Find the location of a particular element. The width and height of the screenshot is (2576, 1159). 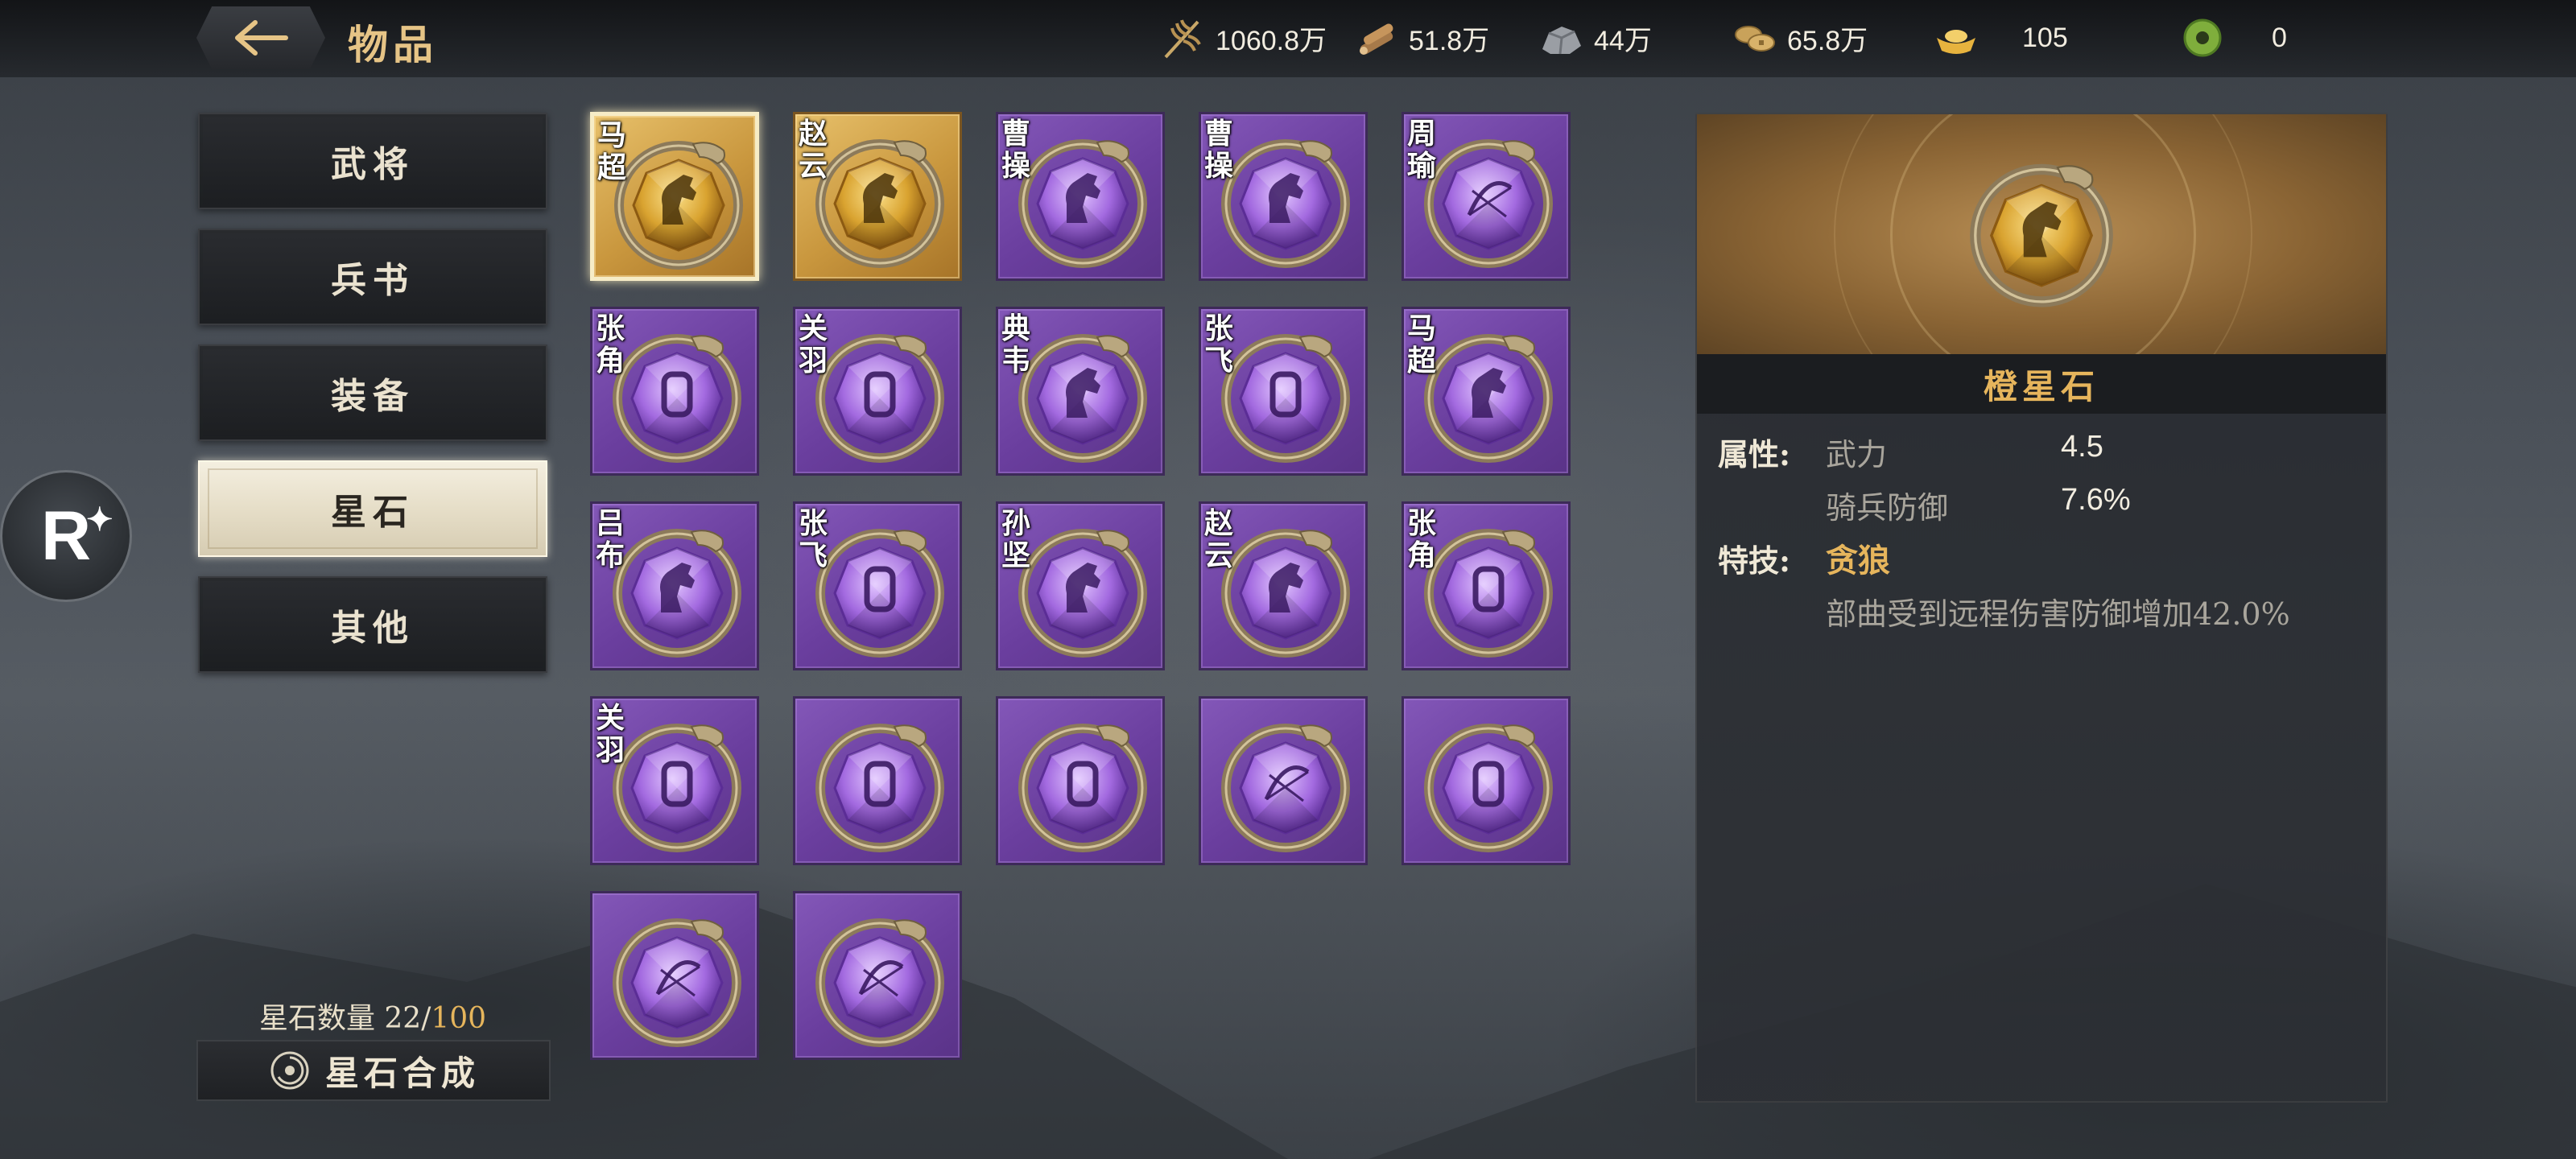

stone-name: 橙星石 is located at coordinates (2041, 384).